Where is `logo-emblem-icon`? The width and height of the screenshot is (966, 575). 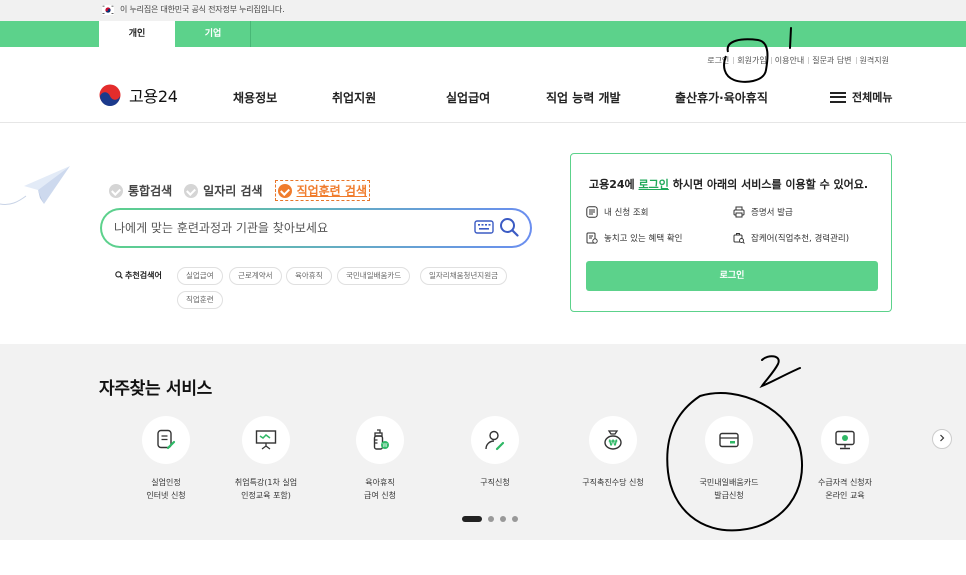
logo-emblem-icon is located at coordinates (110, 95).